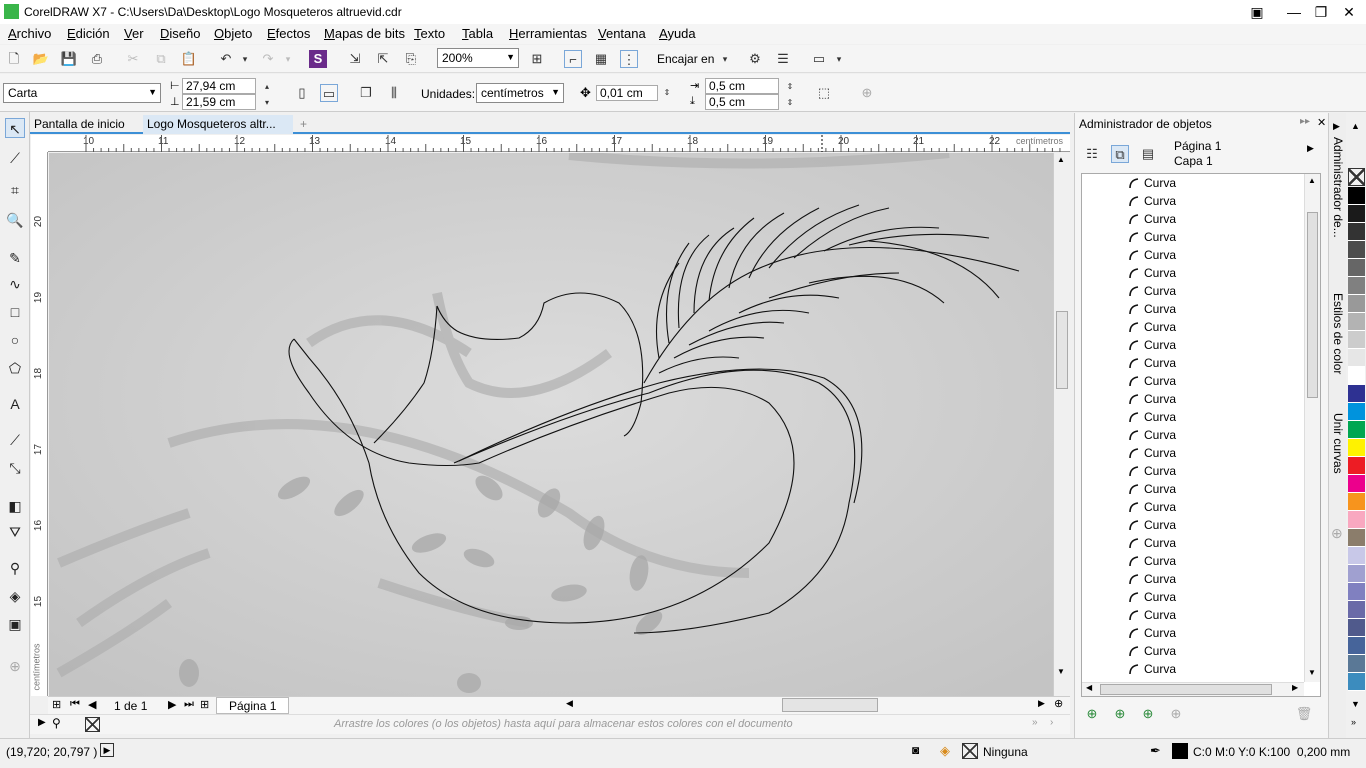  Describe the element at coordinates (1294, 12) in the screenshot. I see `minimize-button: —` at that location.